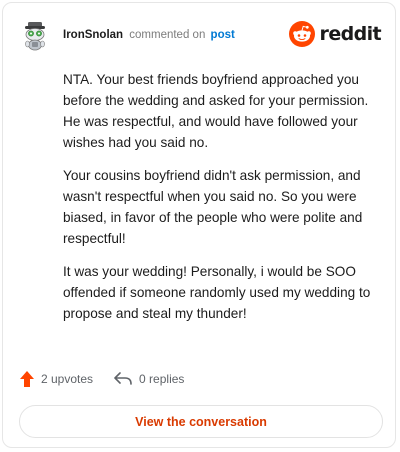 The width and height of the screenshot is (400, 452). What do you see at coordinates (201, 421) in the screenshot?
I see `view-conversation-button: View the conversation` at bounding box center [201, 421].